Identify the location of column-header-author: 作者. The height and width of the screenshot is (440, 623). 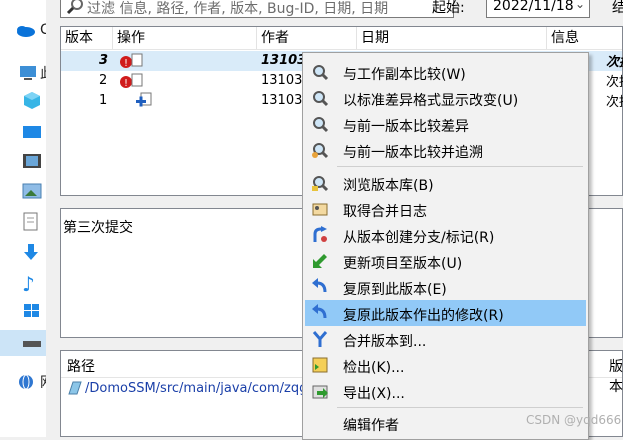
(307, 38).